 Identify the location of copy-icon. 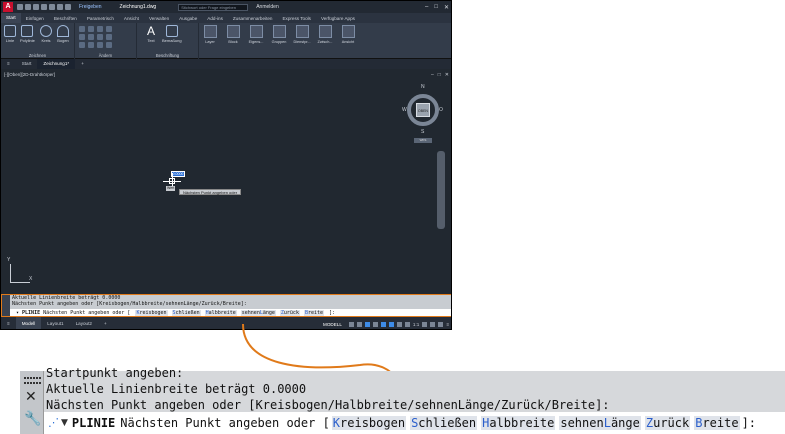
(82, 37).